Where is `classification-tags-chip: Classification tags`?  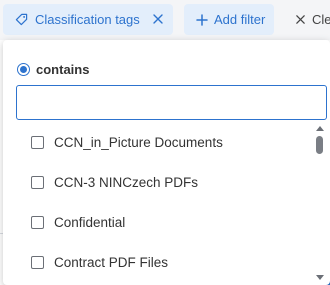
classification-tags-chip: Classification tags is located at coordinates (88, 19).